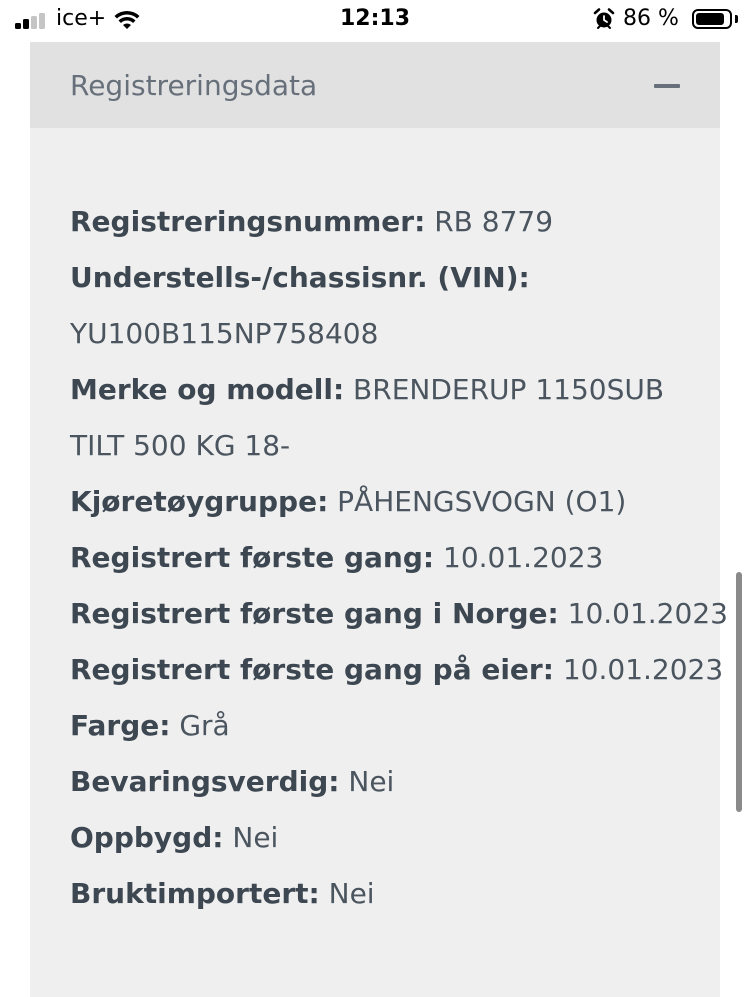 The height and width of the screenshot is (997, 750). I want to click on panel-title: Registreringsdata, so click(194, 85).